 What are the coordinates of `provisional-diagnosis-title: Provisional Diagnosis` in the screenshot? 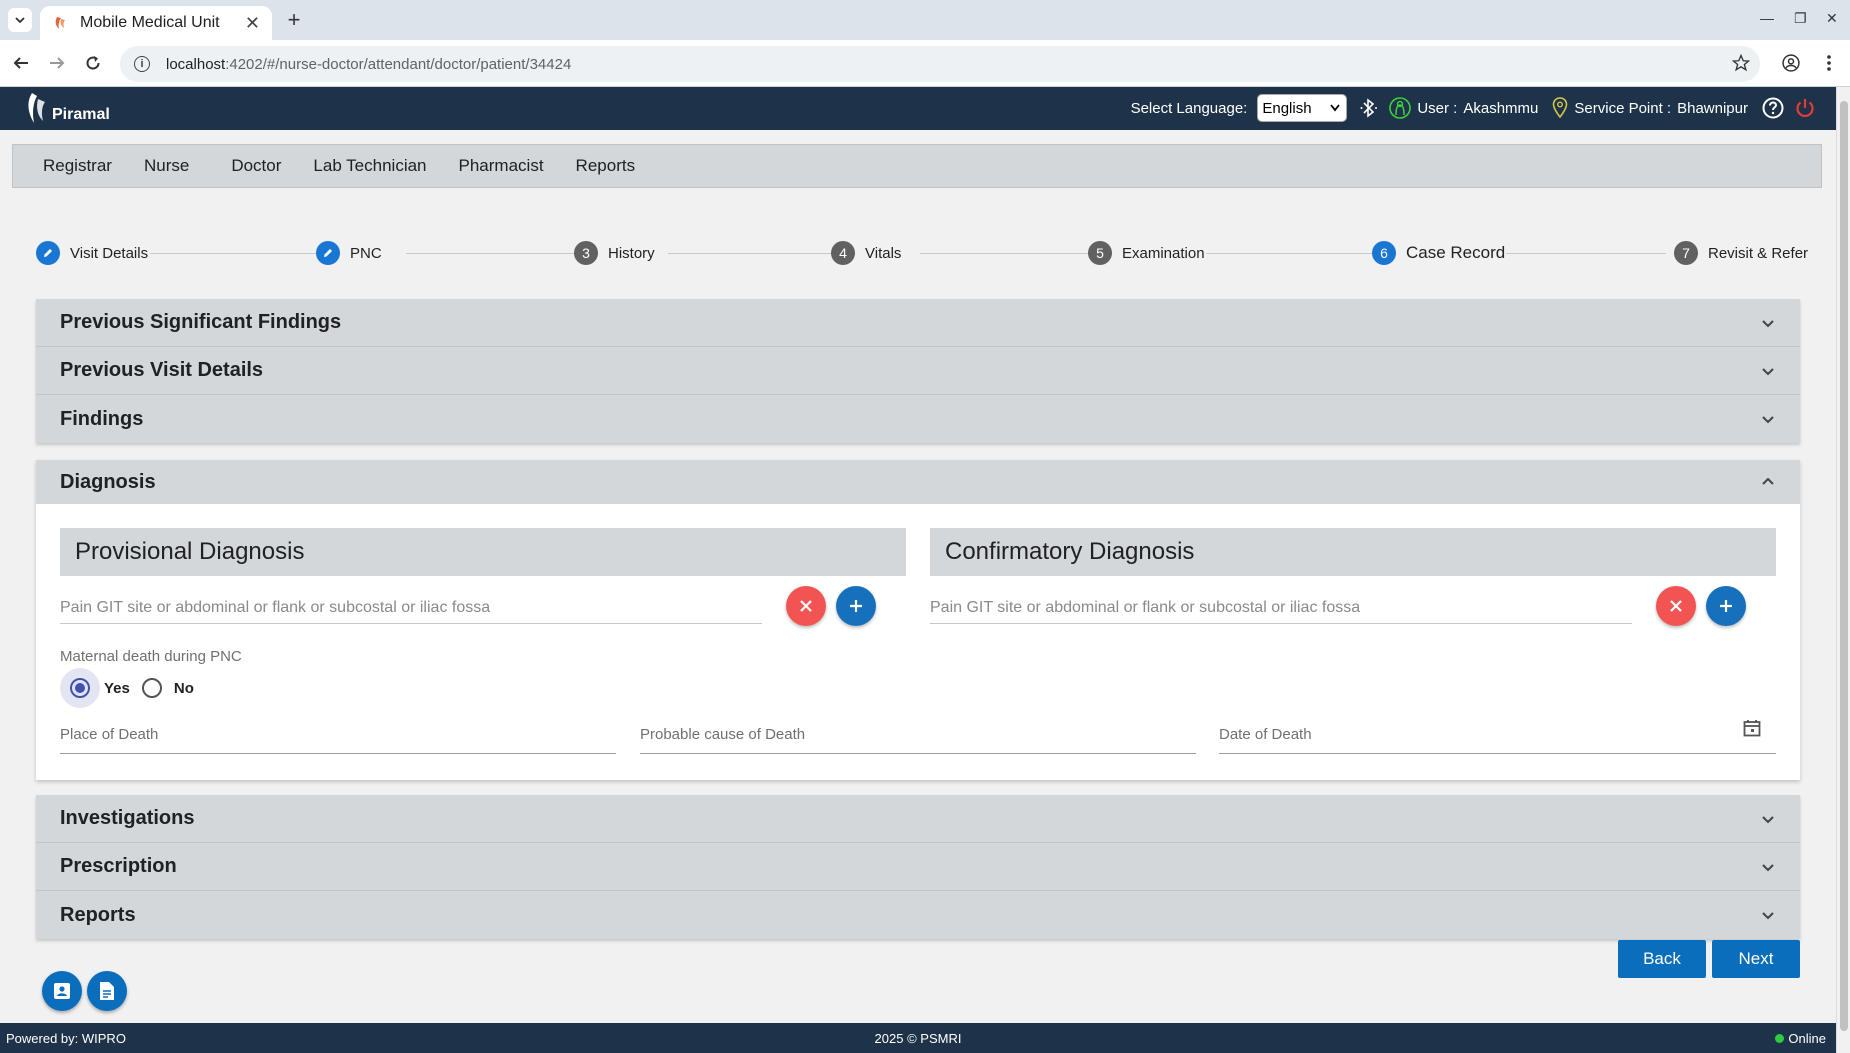 It's located at (483, 552).